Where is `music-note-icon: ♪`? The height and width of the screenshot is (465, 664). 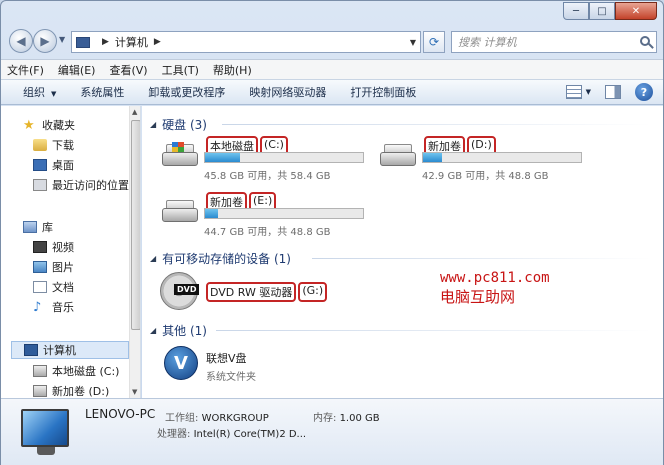 music-note-icon: ♪ is located at coordinates (37, 307).